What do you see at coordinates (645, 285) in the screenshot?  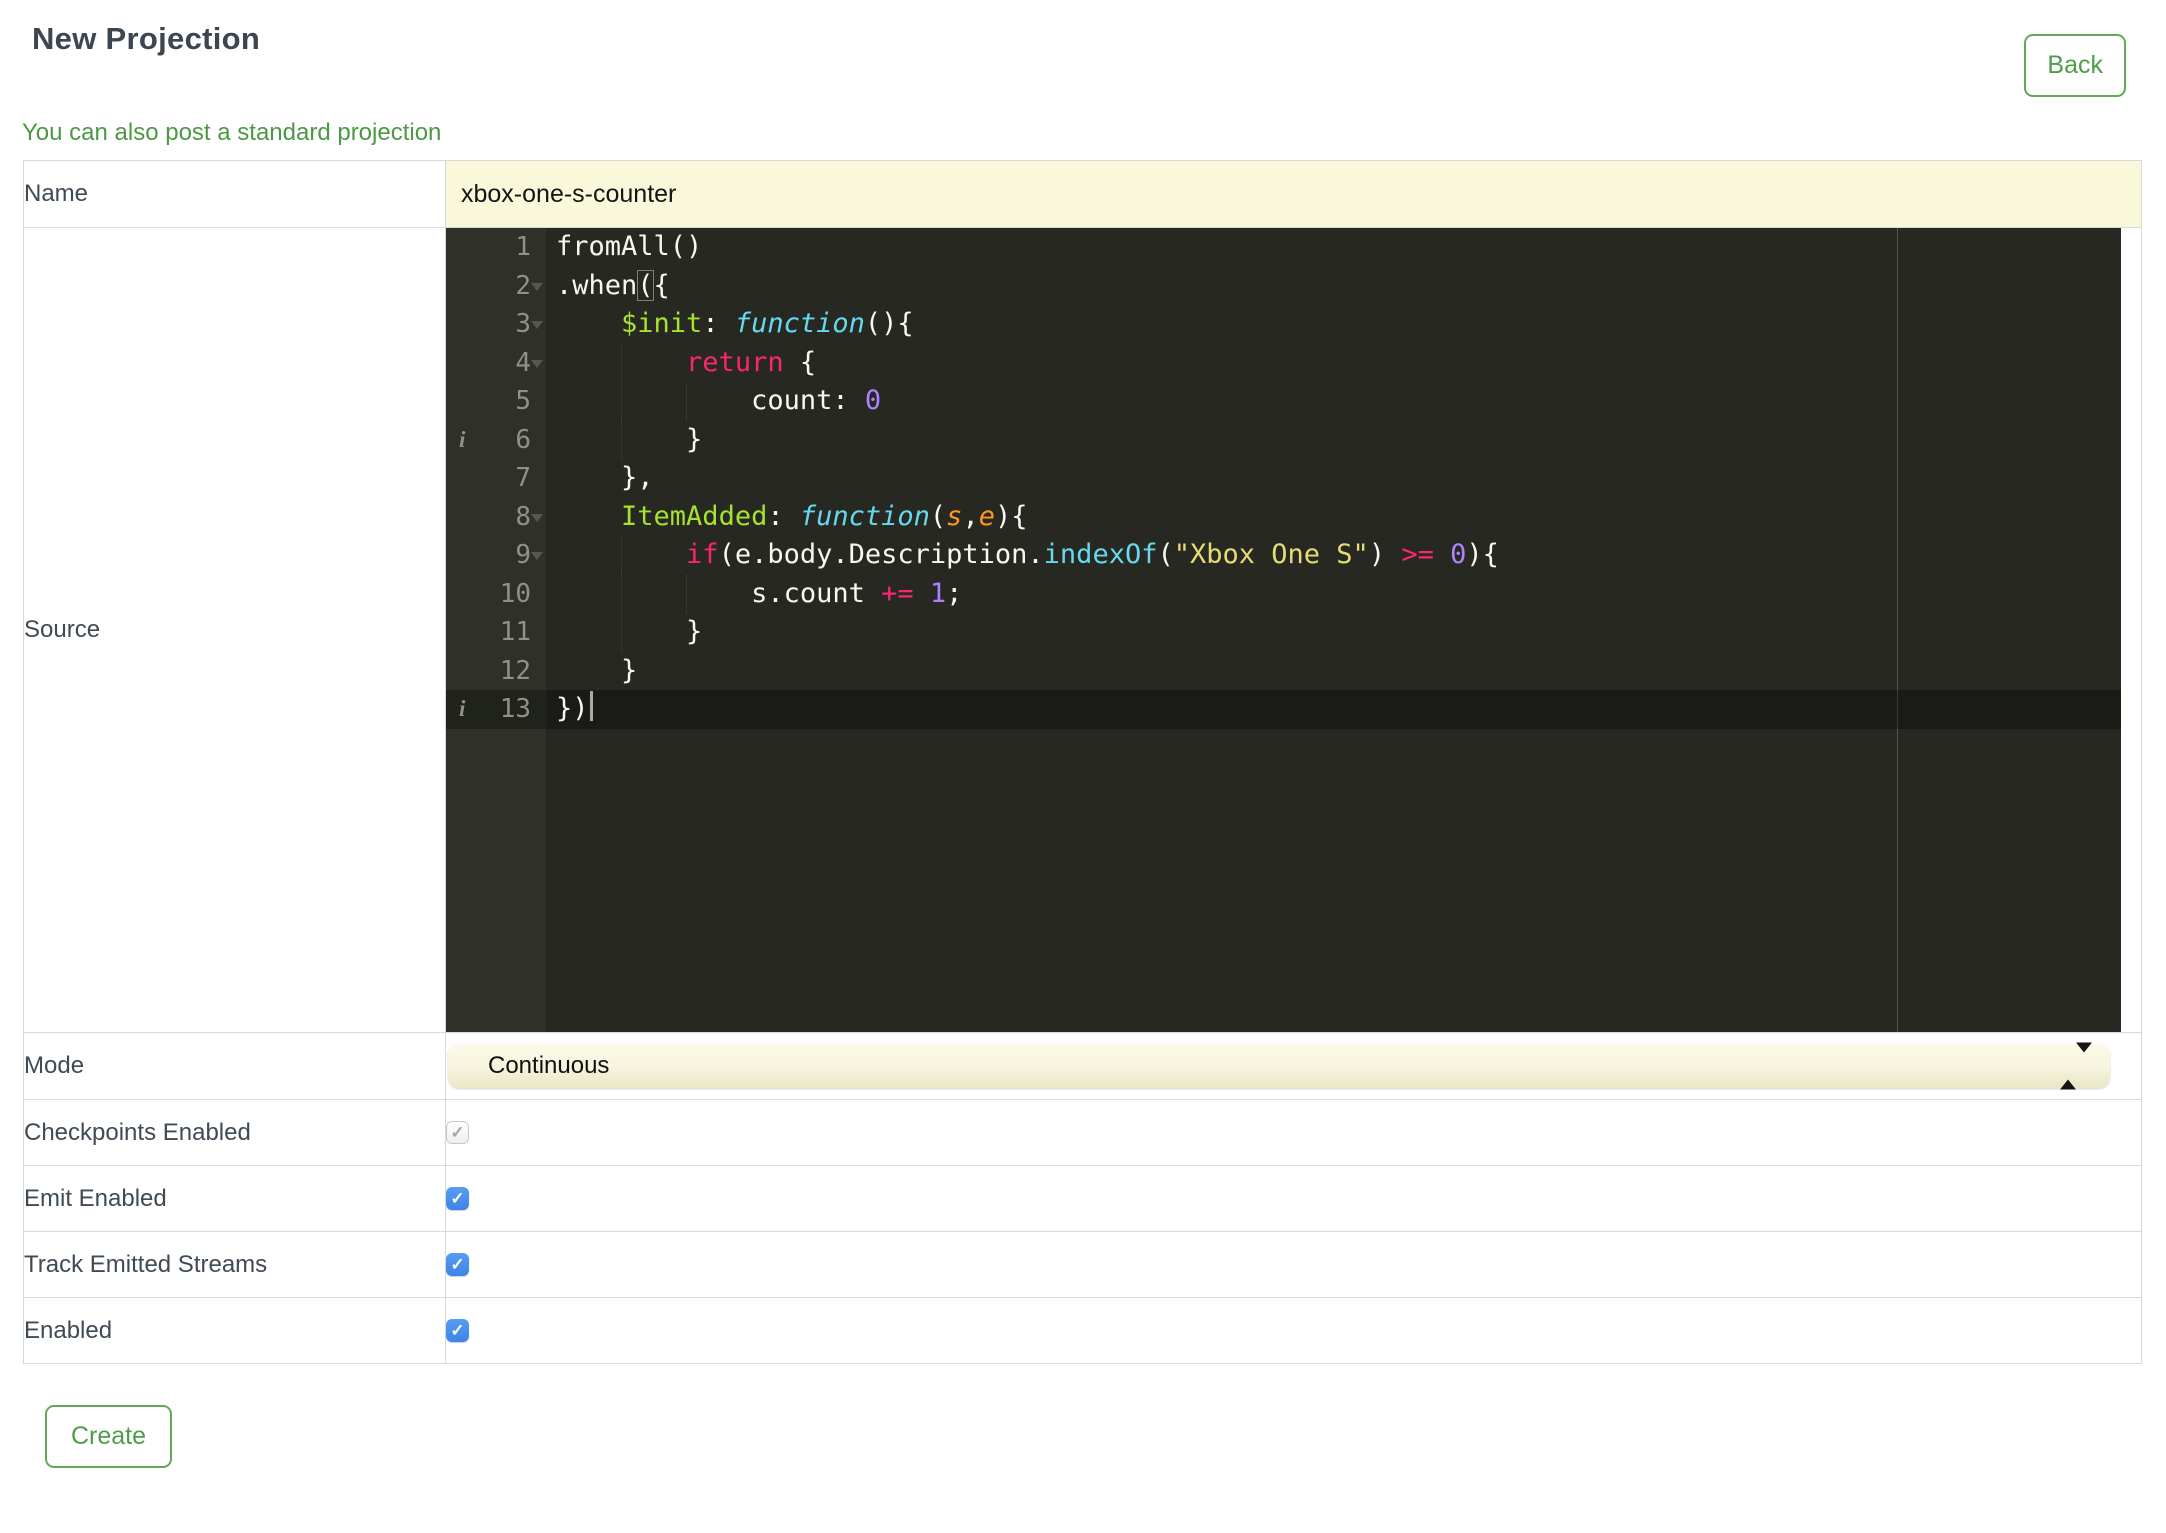 I see `matched-bracket: (` at bounding box center [645, 285].